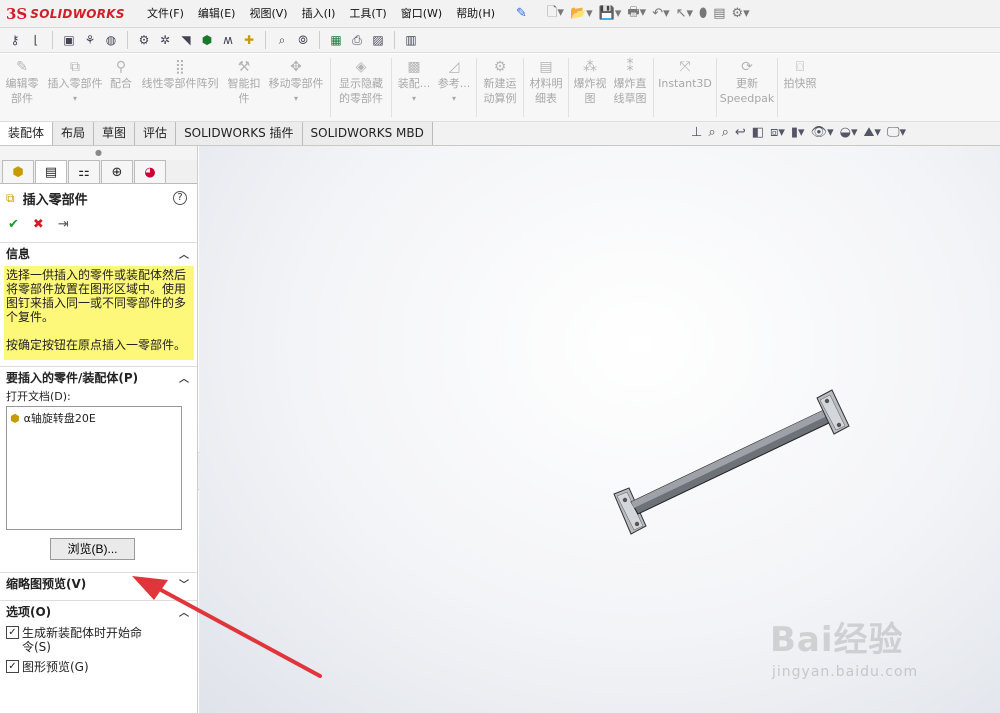 The width and height of the screenshot is (1000, 713). What do you see at coordinates (636, 14) in the screenshot?
I see `print-icon: 🖶▾` at bounding box center [636, 14].